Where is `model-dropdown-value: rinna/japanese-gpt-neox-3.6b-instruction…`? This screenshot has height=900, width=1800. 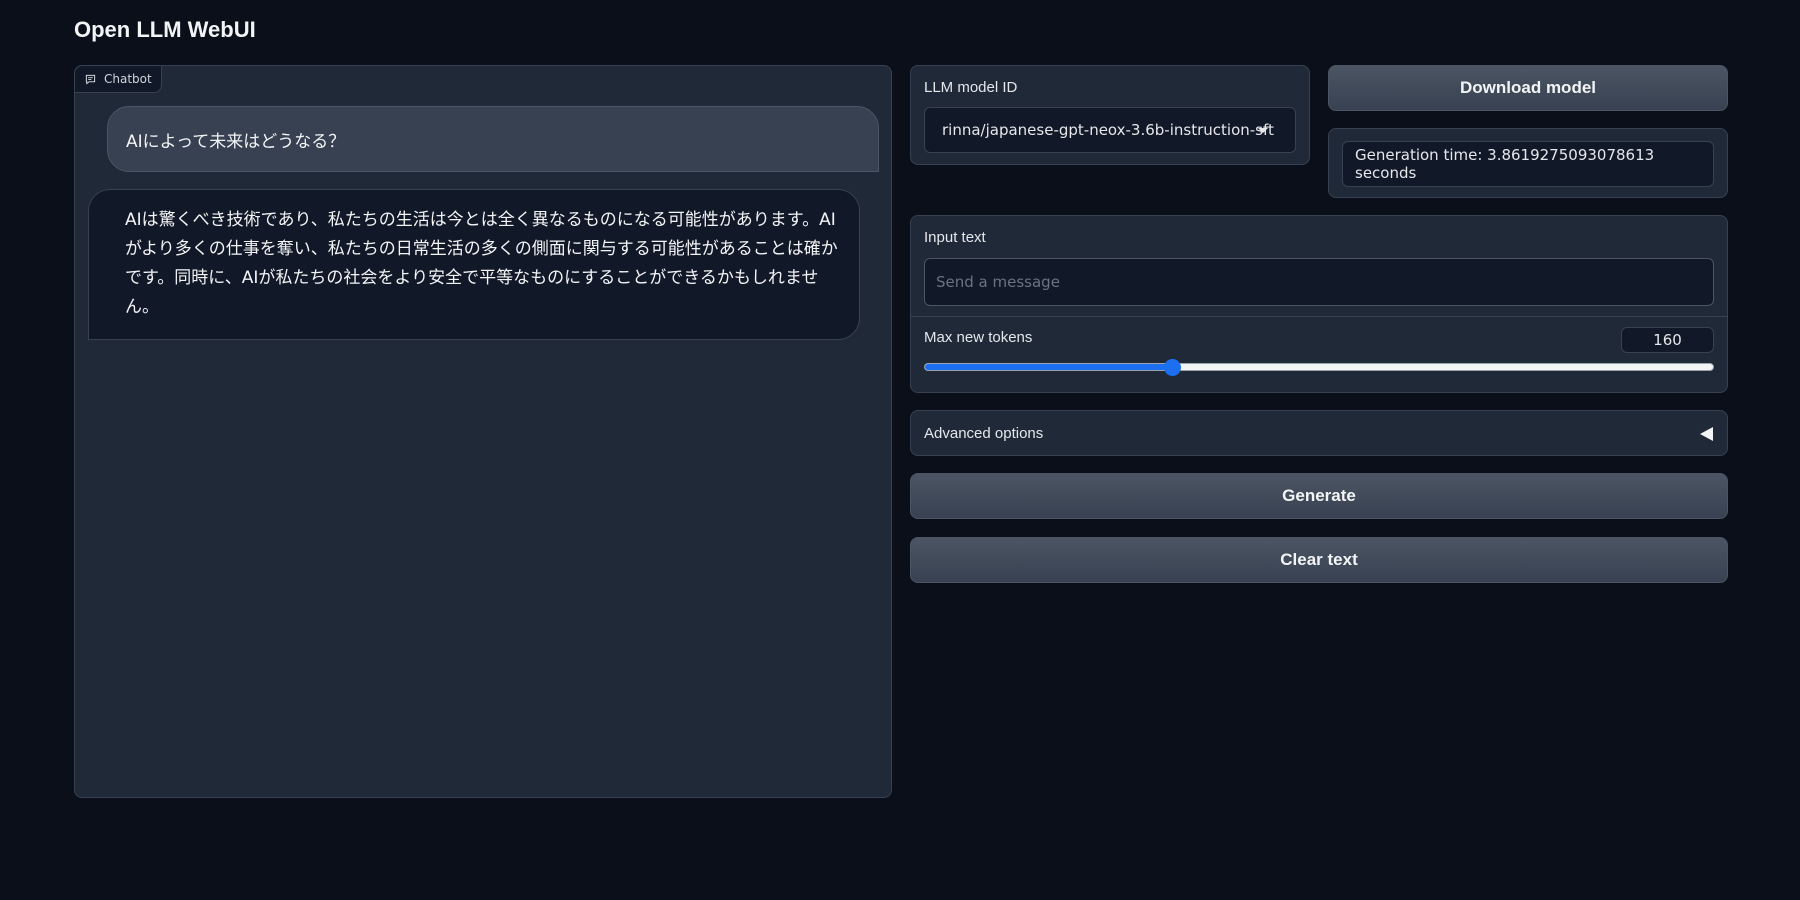
model-dropdown-value: rinna/japanese-gpt-neox-3.6b-instruction… is located at coordinates (1108, 130).